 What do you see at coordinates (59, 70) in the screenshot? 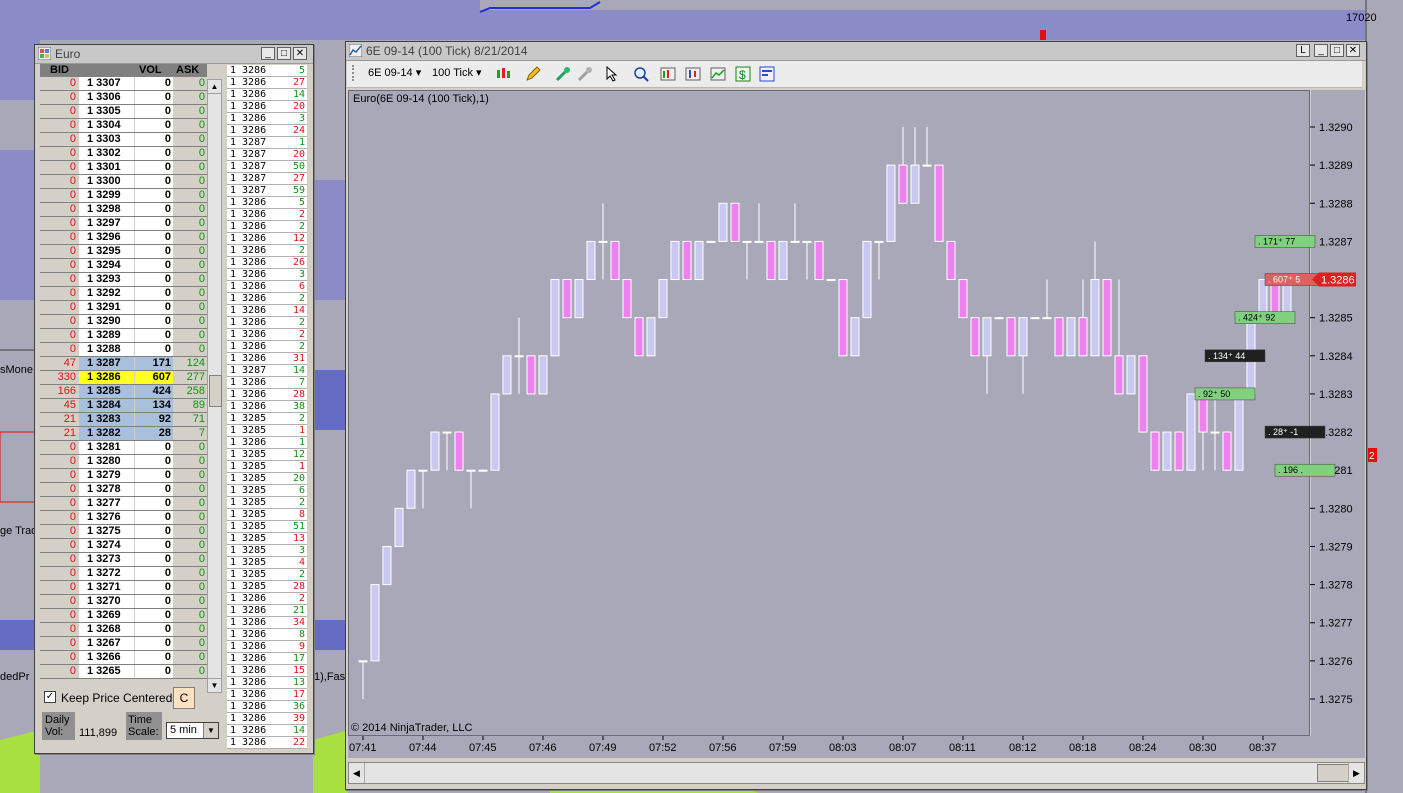
I see `bid-header: BID` at bounding box center [59, 70].